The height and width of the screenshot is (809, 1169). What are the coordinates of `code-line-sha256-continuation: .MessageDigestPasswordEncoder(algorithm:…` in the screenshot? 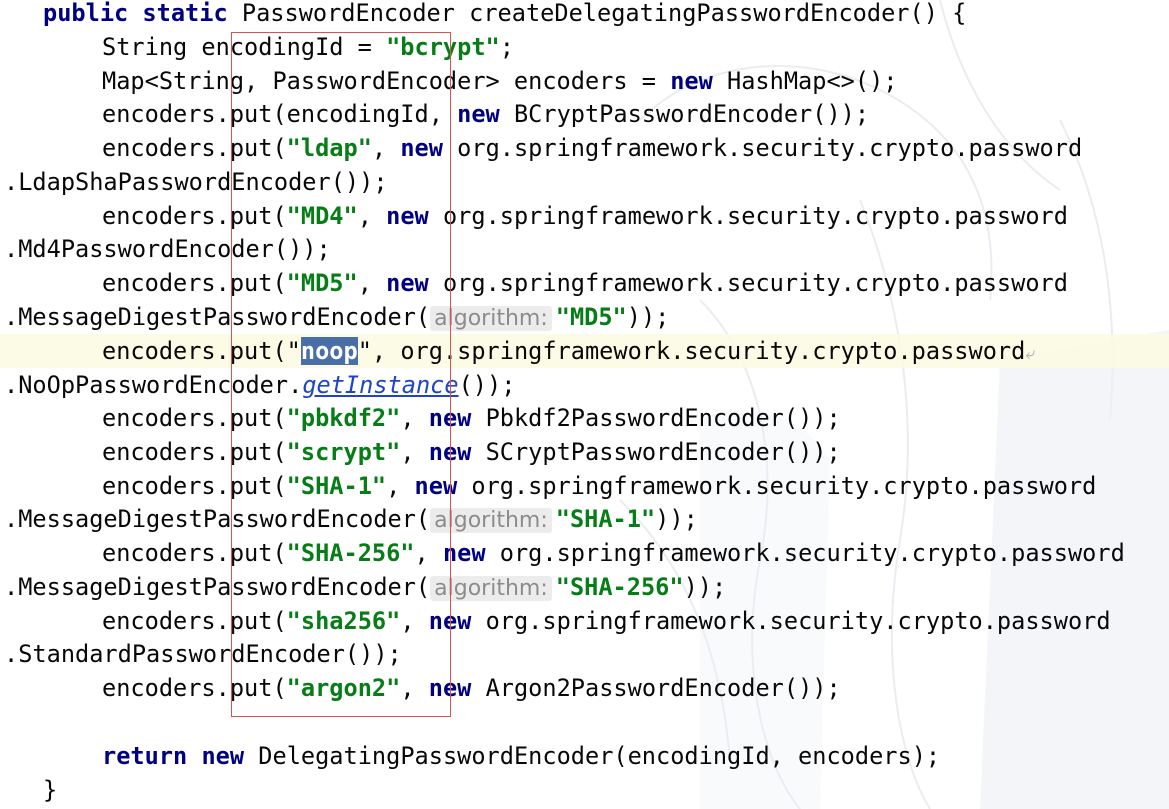 It's located at (584, 587).